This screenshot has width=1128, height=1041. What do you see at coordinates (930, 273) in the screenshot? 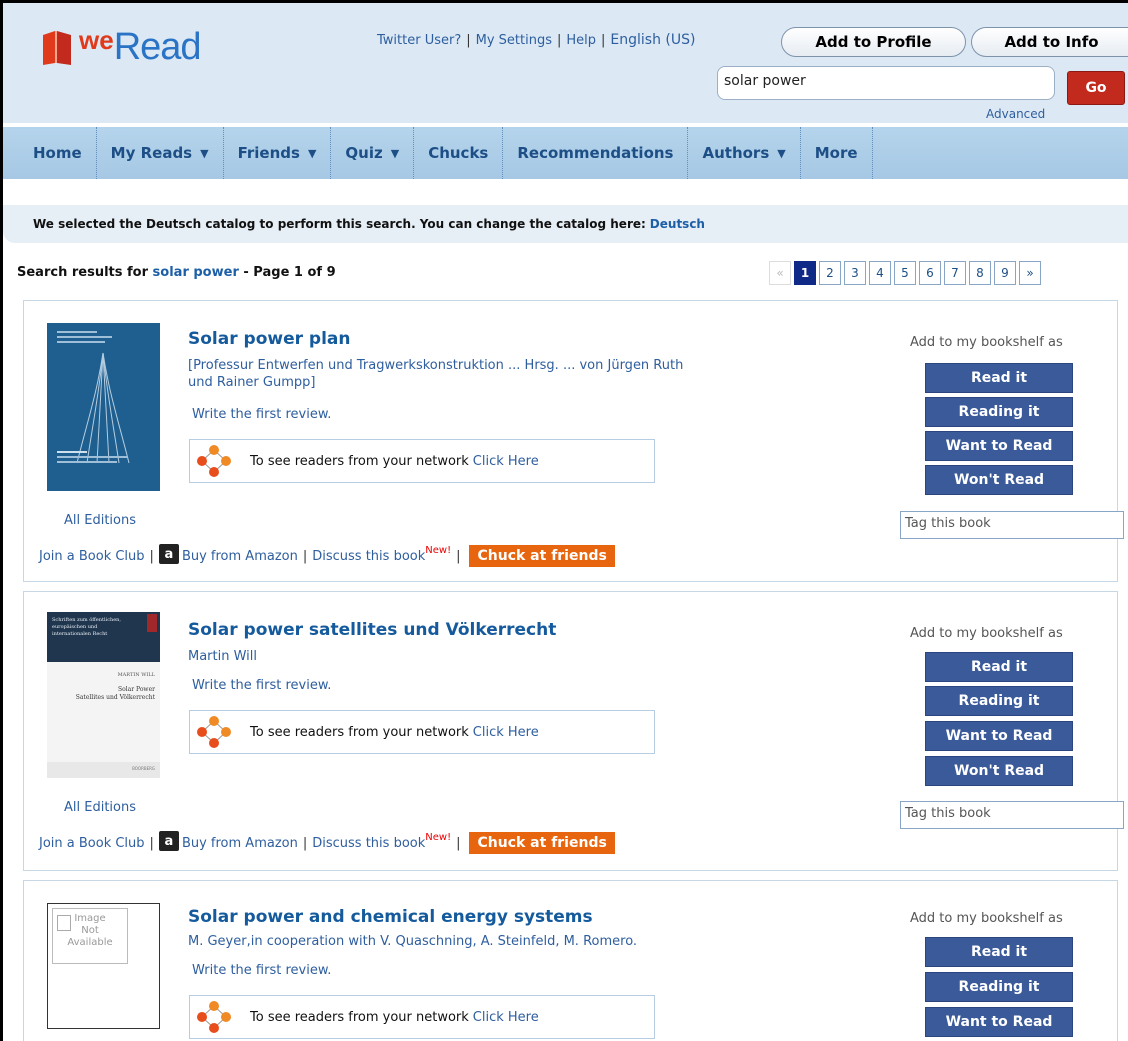
I see `page-6: 6` at bounding box center [930, 273].